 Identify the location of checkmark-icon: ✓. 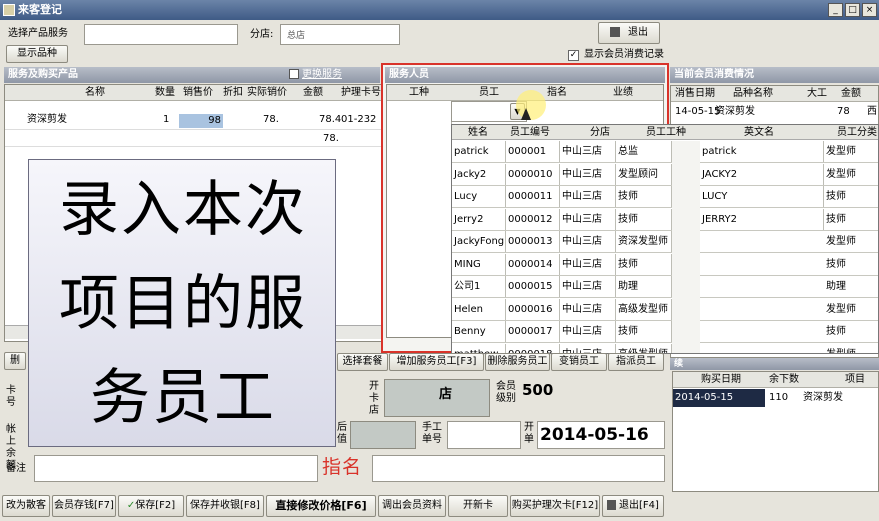
(131, 505).